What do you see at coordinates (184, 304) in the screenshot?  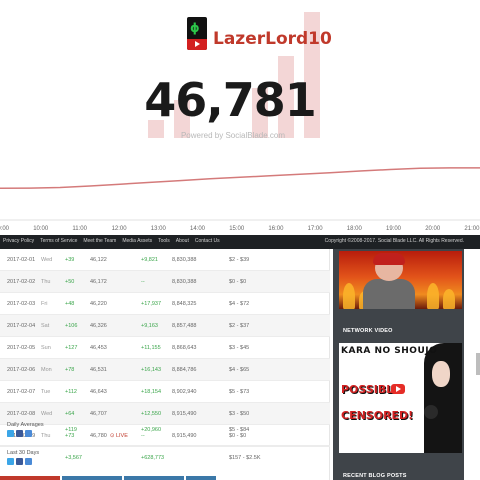 I see `row-views-total: 8,848,325` at bounding box center [184, 304].